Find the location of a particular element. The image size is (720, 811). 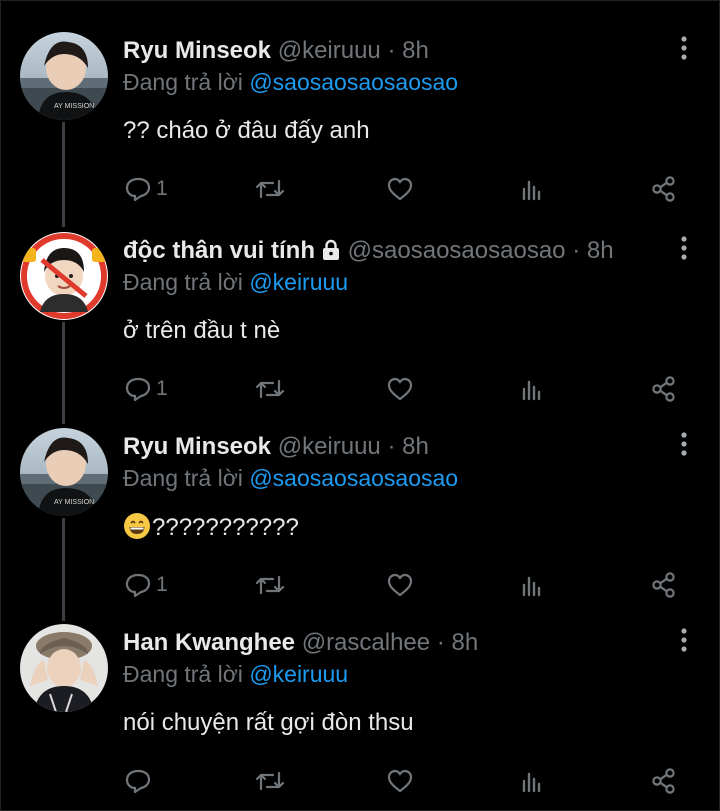

tweet-text: ở trên đầu t nè is located at coordinates (202, 330).